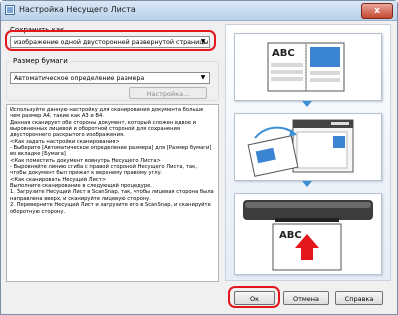  I want to click on paper-size-select: Автоматическое определение размера ▼, so click(110, 78).